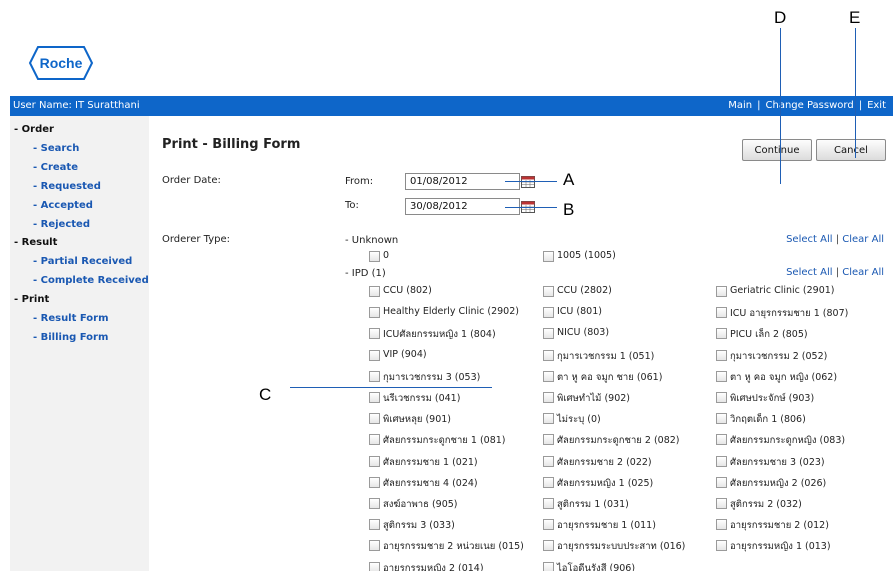 The width and height of the screenshot is (893, 571). Describe the element at coordinates (462, 181) in the screenshot. I see `from-date-input: 01/08/2012` at that location.